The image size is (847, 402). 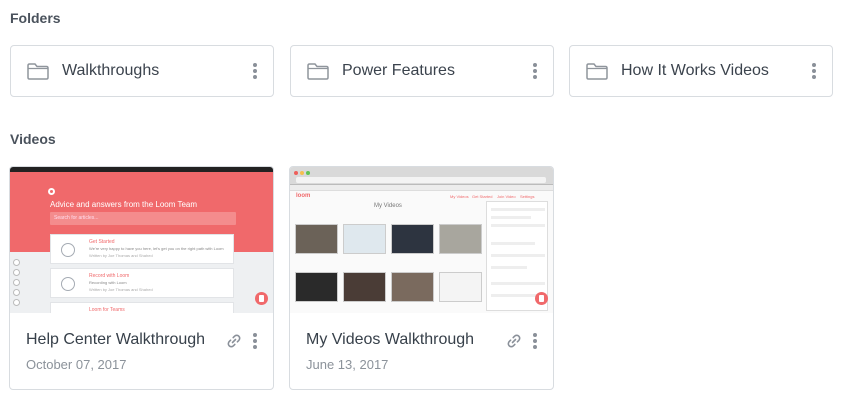 I want to click on thumbnail-nav: My Videos, so click(x=459, y=196).